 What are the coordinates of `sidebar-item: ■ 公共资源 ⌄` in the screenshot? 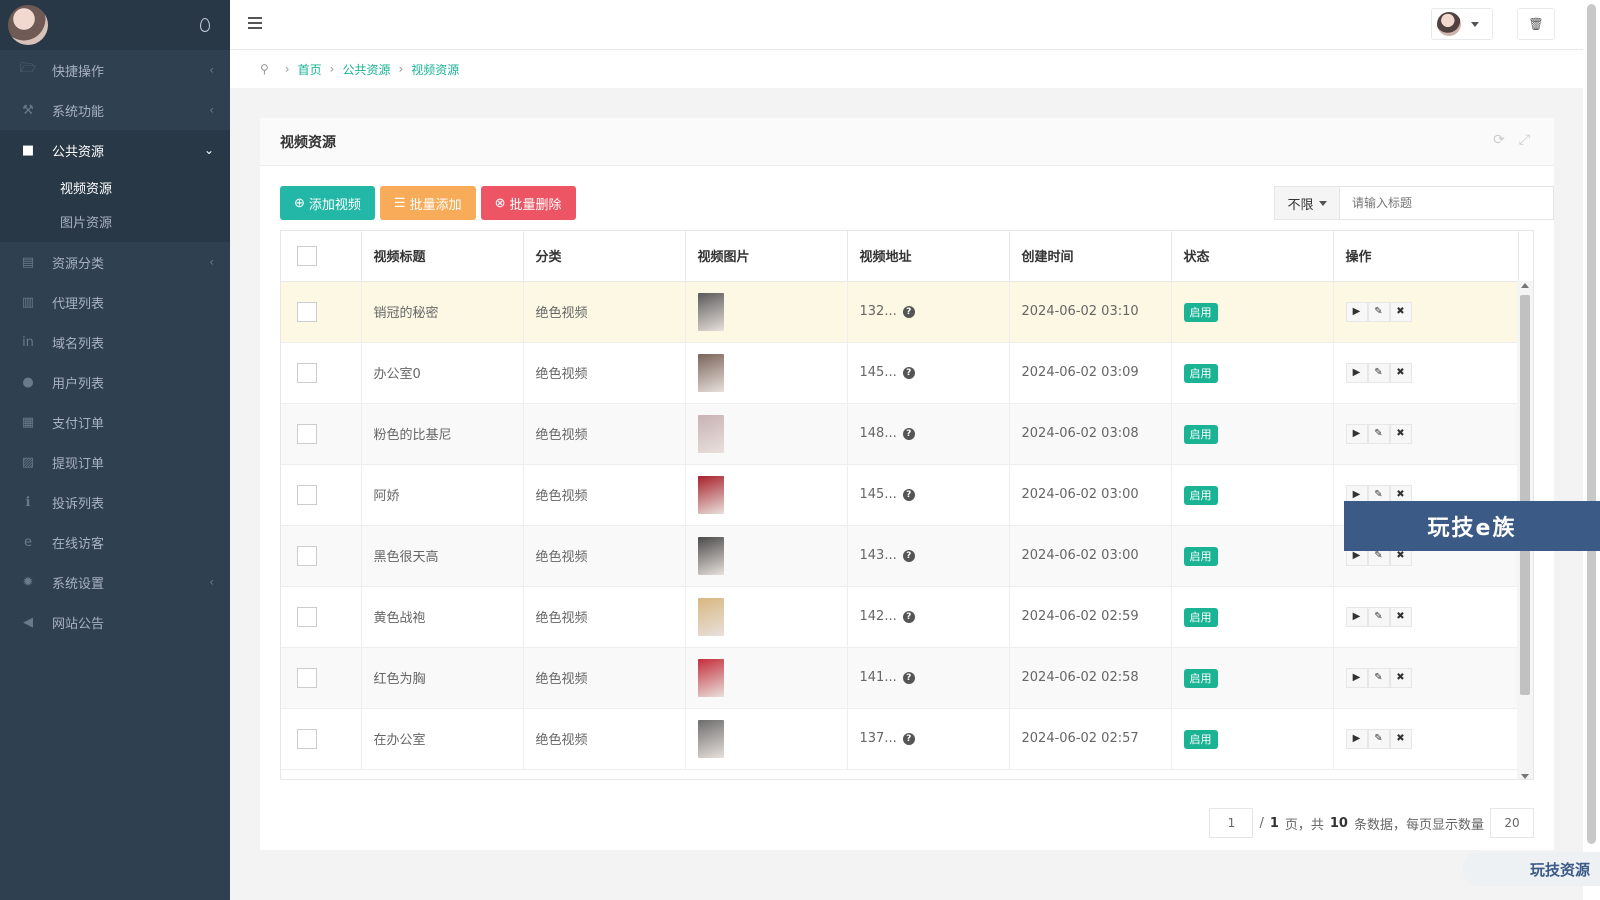 It's located at (115, 150).